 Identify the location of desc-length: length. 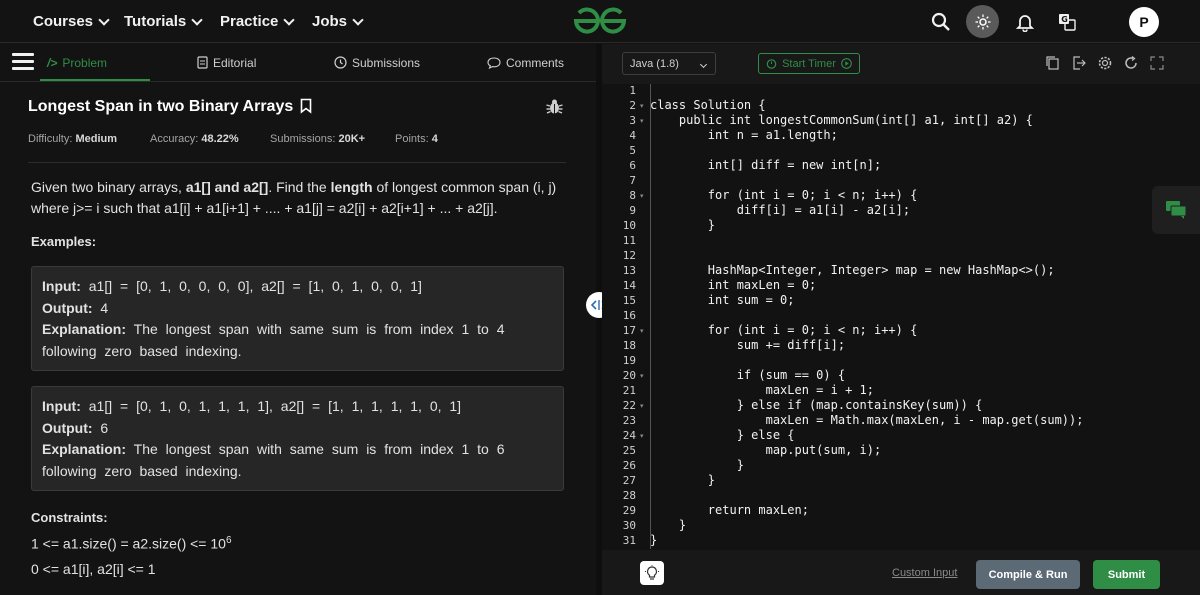
(351, 187).